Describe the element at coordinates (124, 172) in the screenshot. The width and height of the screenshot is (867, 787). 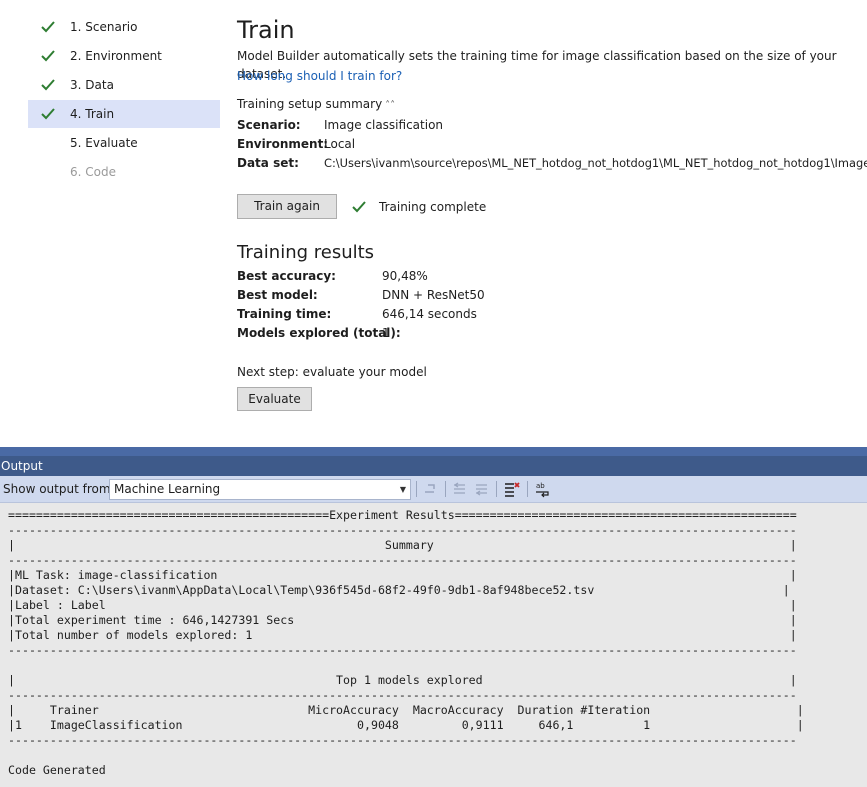
I see `step-code: 6. Code` at that location.